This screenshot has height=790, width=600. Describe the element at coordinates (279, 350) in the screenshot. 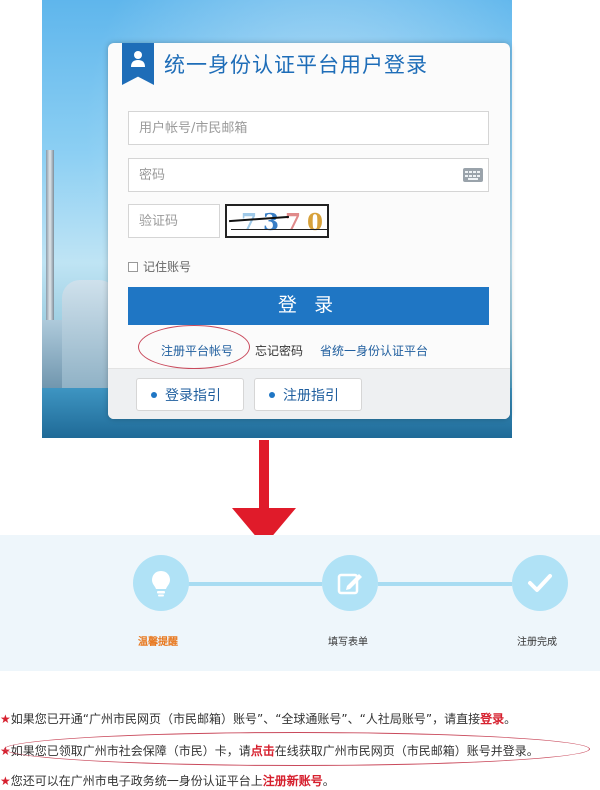

I see `forgot-password-link: 忘记密码` at that location.